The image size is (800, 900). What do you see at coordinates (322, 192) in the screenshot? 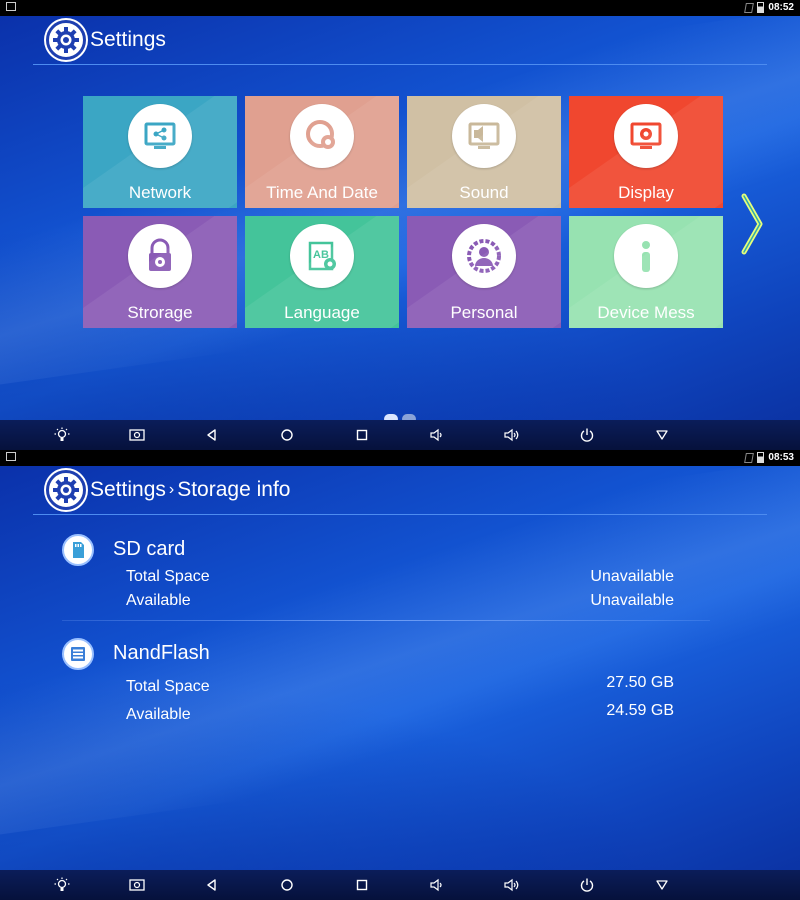
I see `tile-label: Time And Date` at bounding box center [322, 192].